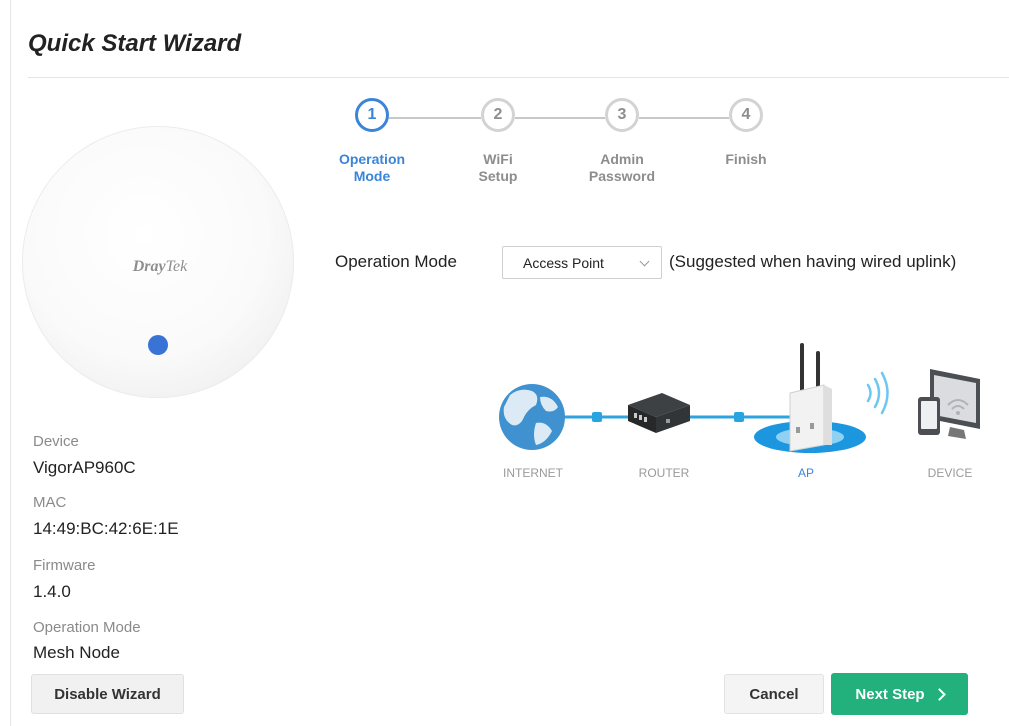 Image resolution: width=1009 pixels, height=726 pixels. I want to click on step-3-label: Admin Password, so click(622, 167).